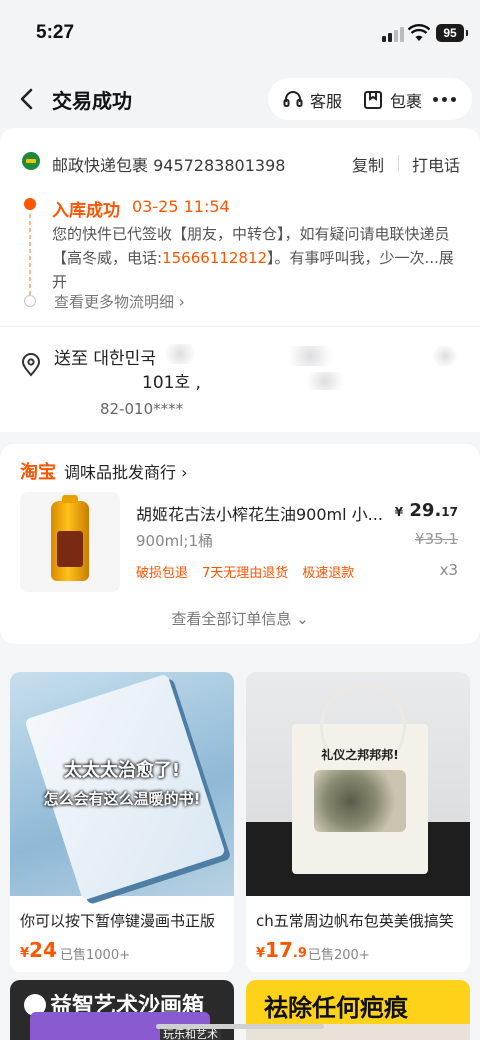 The width and height of the screenshot is (480, 1040). I want to click on customer-service-button: 客服, so click(312, 100).